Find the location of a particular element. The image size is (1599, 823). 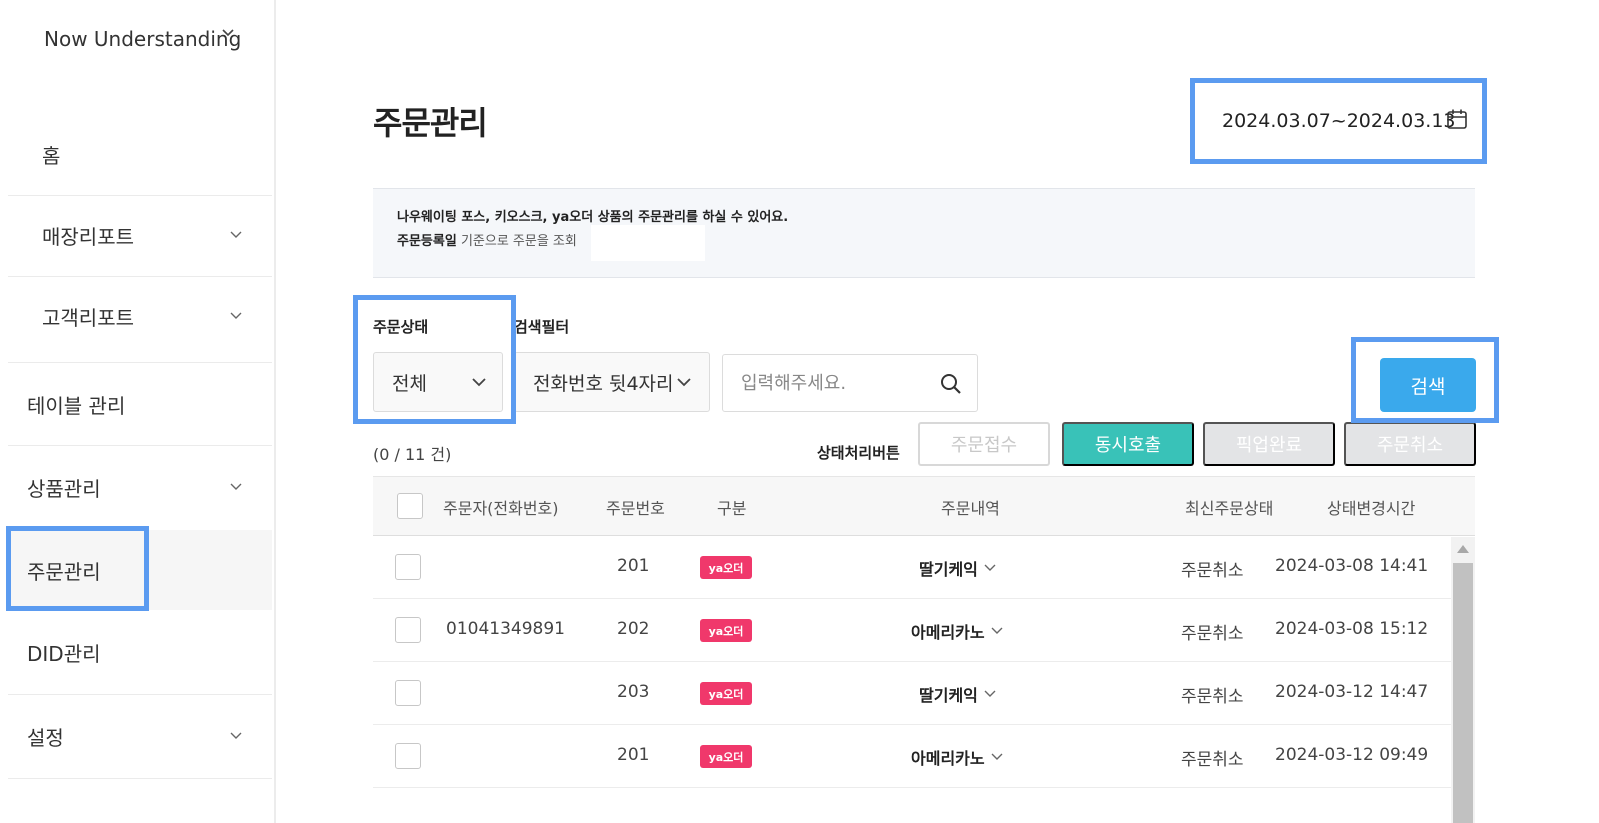

column-header-order-number: 주문번호 is located at coordinates (635, 508).